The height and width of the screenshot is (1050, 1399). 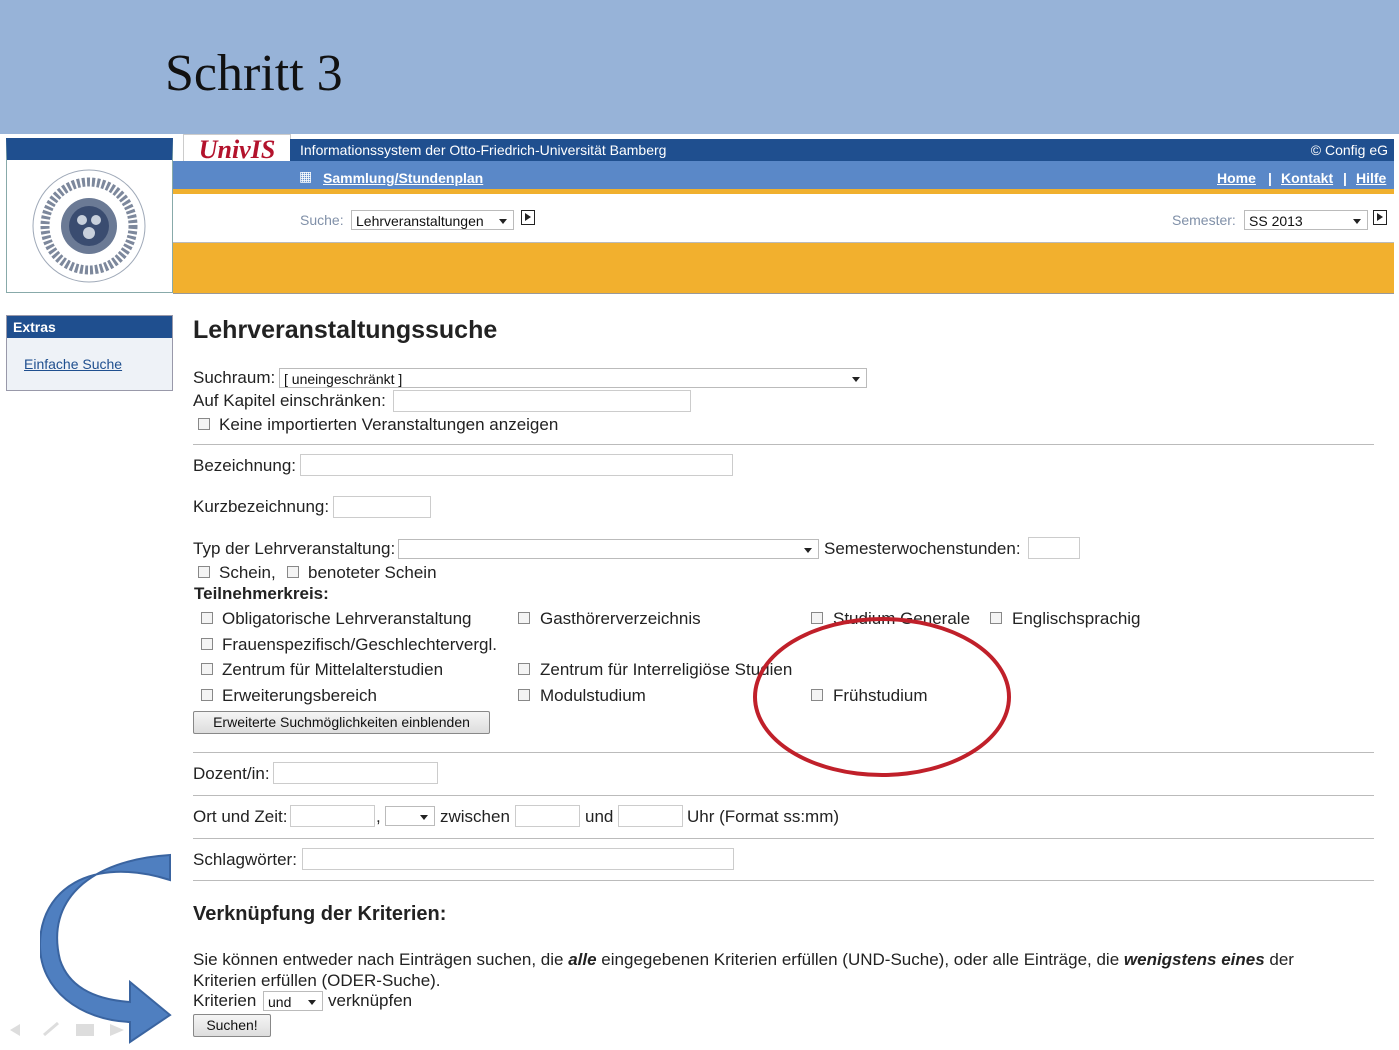 I want to click on simple-search-link: Einfache Suche, so click(x=73, y=364).